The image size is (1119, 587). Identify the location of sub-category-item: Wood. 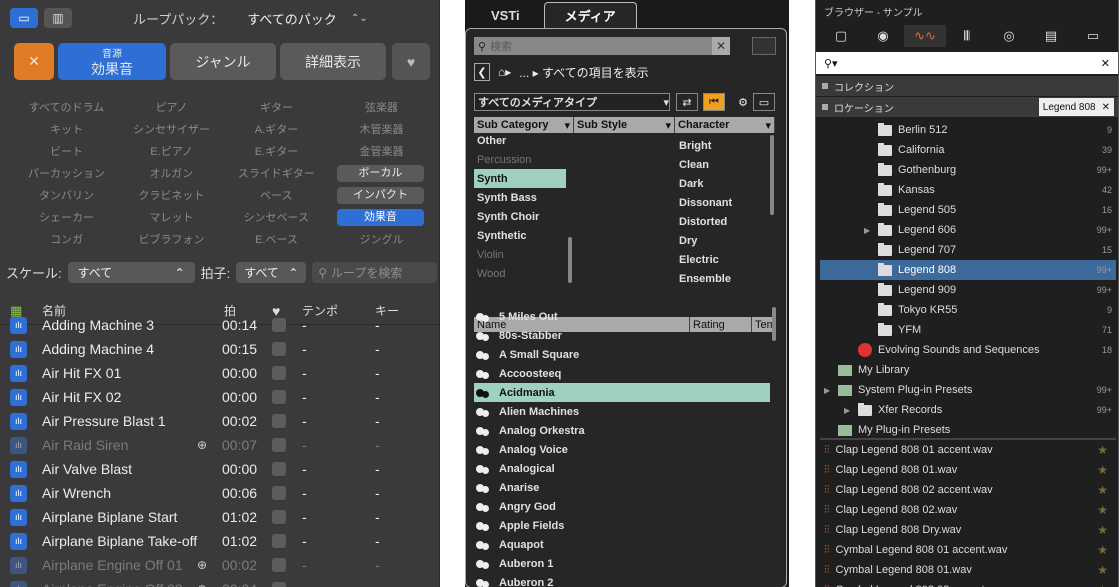
(520, 273).